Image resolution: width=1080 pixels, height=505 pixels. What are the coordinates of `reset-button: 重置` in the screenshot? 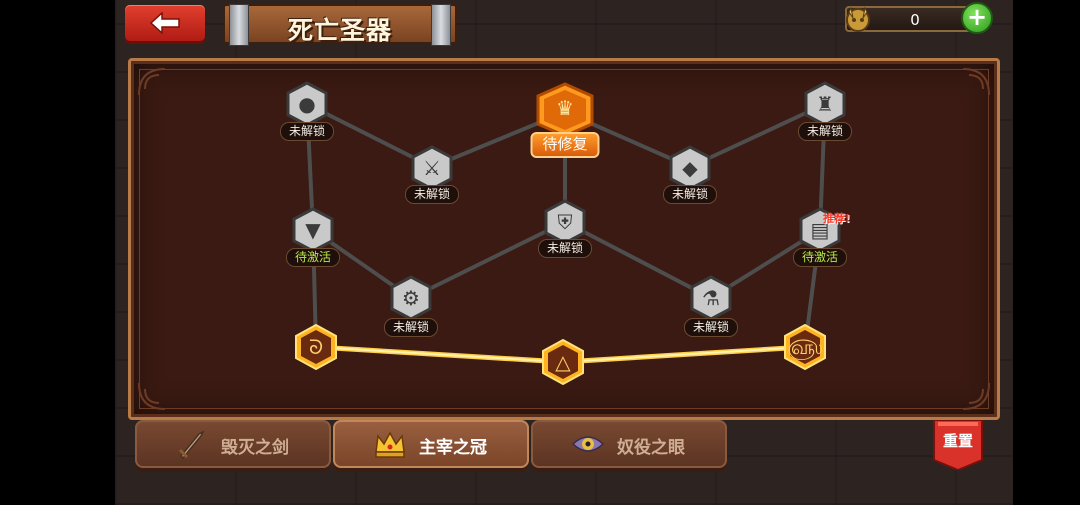 It's located at (958, 445).